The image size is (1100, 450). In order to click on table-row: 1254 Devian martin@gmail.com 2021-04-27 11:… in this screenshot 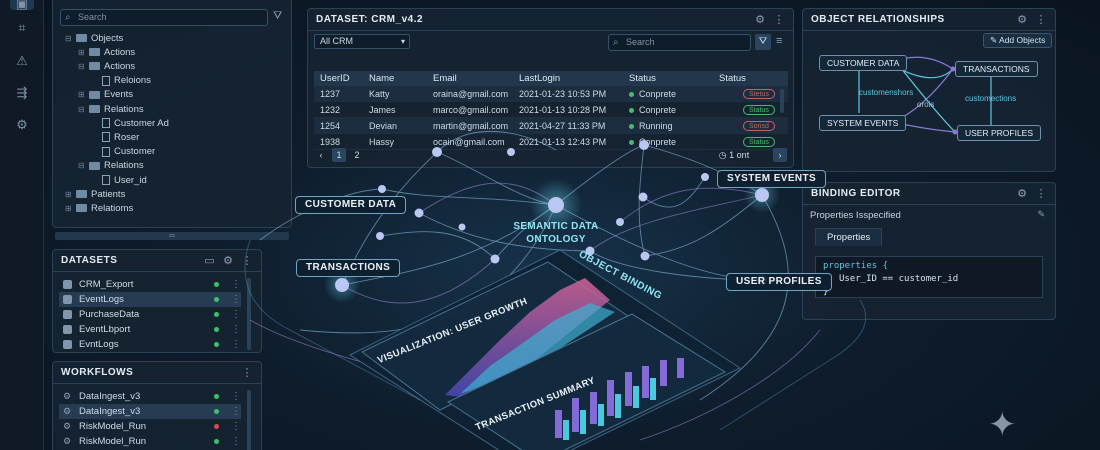, I will do `click(551, 126)`.